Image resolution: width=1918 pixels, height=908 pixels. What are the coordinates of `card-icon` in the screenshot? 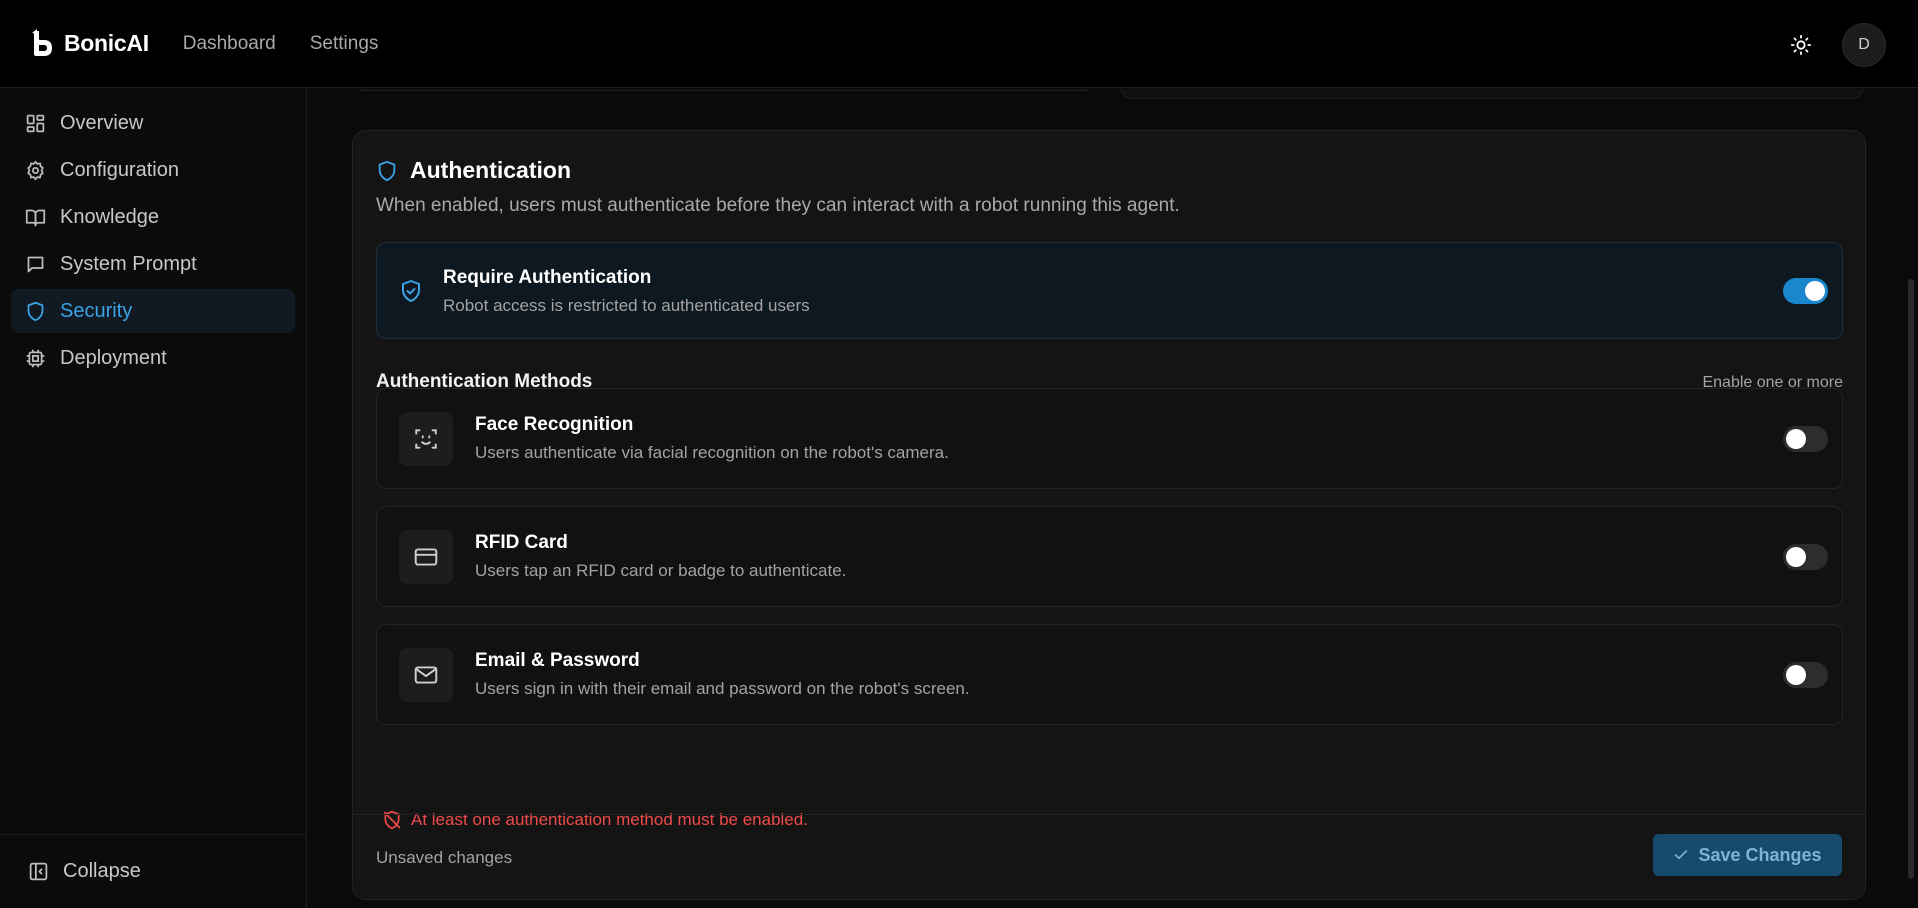 It's located at (426, 557).